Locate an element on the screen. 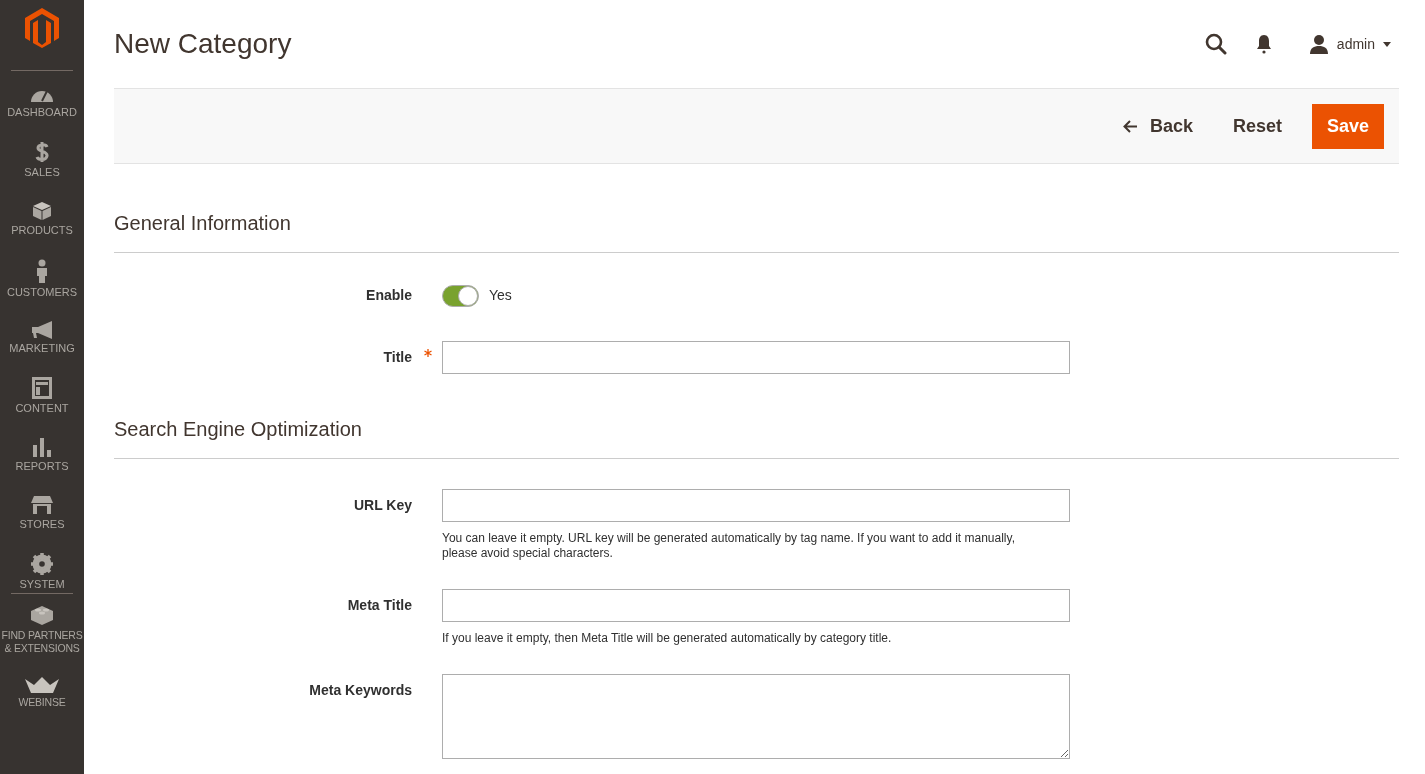  sidebar-item: CUSTOMERS is located at coordinates (42, 279).